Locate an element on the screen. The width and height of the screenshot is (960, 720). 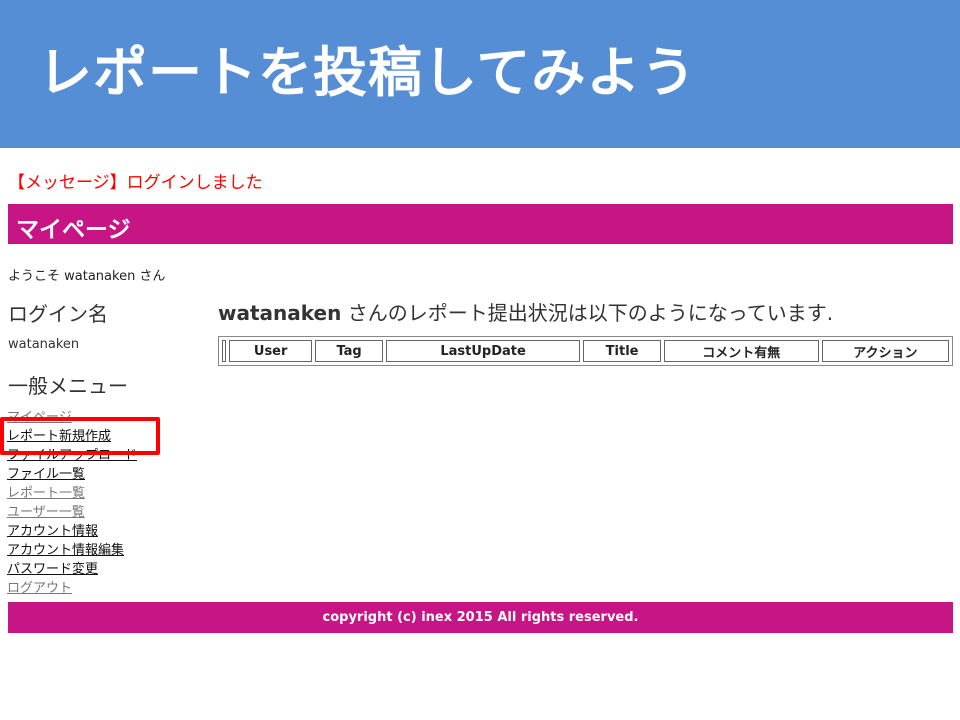
column-header-user: User is located at coordinates (270, 351).